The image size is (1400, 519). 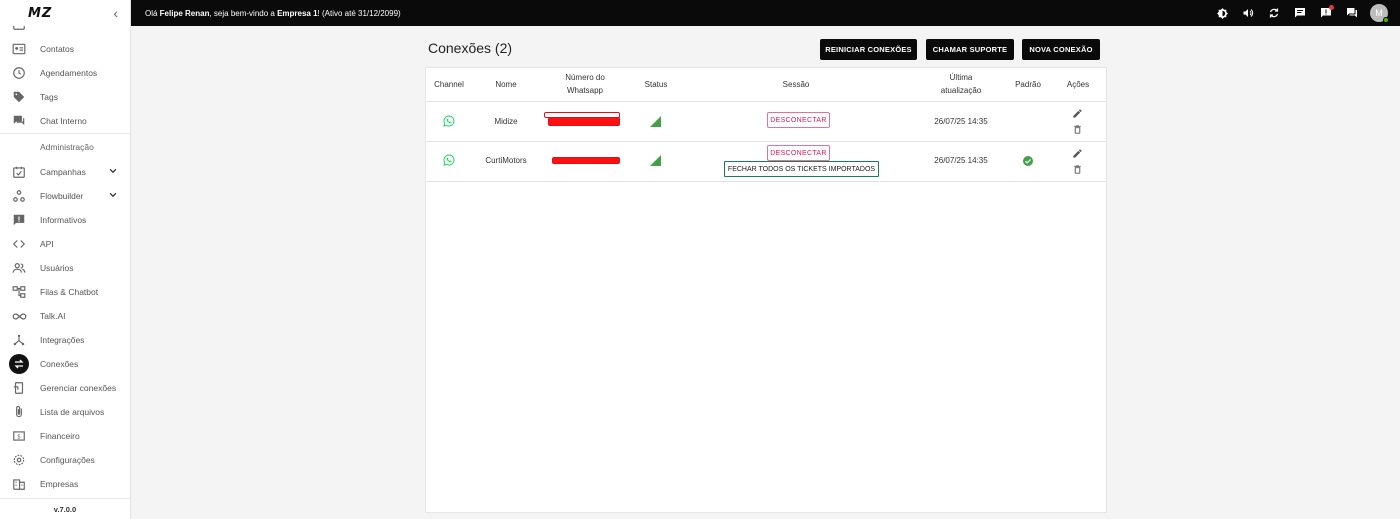 What do you see at coordinates (449, 84) in the screenshot?
I see `header-channel: Channel` at bounding box center [449, 84].